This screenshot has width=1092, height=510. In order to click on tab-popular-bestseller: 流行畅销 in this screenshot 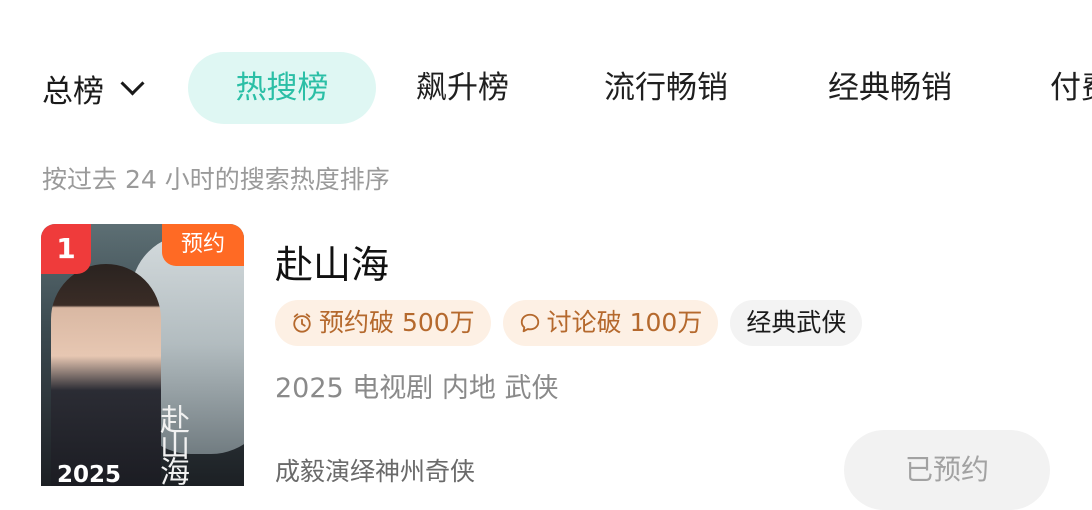, I will do `click(666, 88)`.